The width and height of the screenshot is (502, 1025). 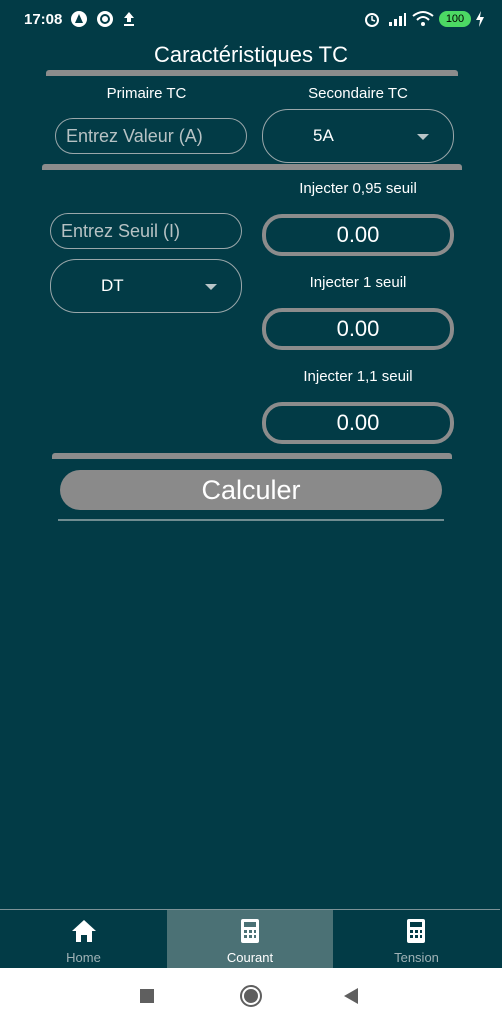 What do you see at coordinates (79, 19) in the screenshot?
I see `app-notification-icon` at bounding box center [79, 19].